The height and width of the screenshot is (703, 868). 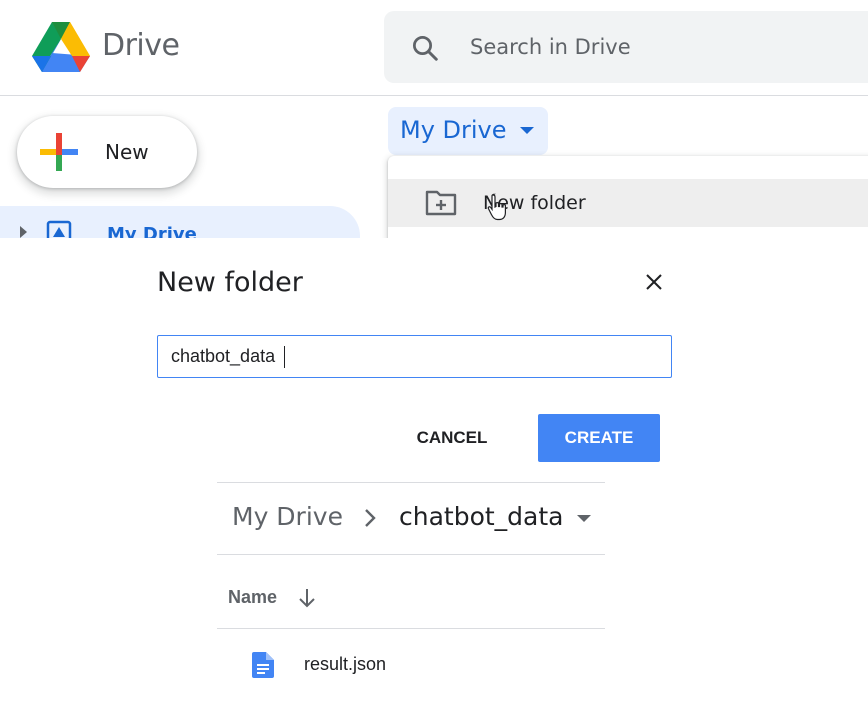 I want to click on menu-item-new-folder: New folder, so click(x=628, y=203).